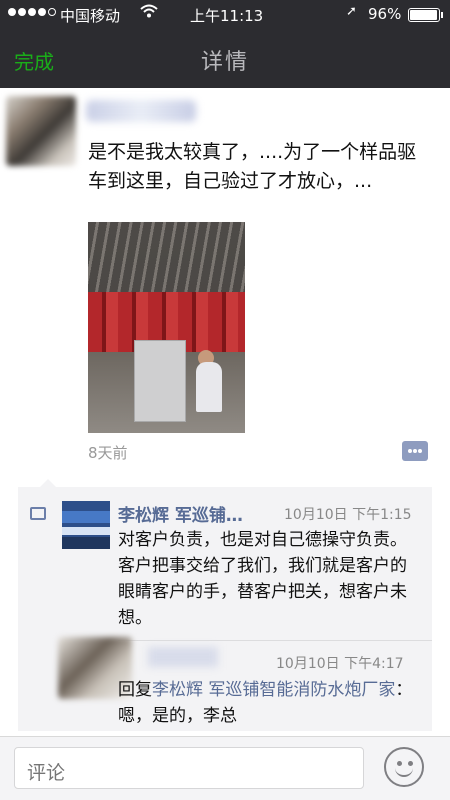 The image size is (450, 800). Describe the element at coordinates (183, 657) in the screenshot. I see `reply-author-name-blurred` at that location.